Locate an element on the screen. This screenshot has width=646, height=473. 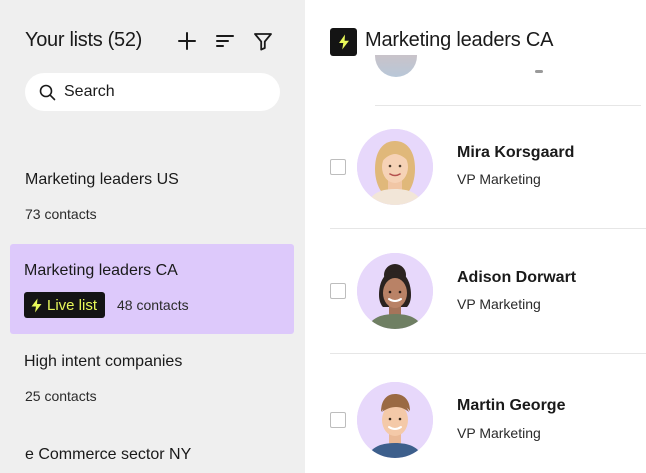
list-item: Marketing leaders US 73 contacts is located at coordinates (152, 198).